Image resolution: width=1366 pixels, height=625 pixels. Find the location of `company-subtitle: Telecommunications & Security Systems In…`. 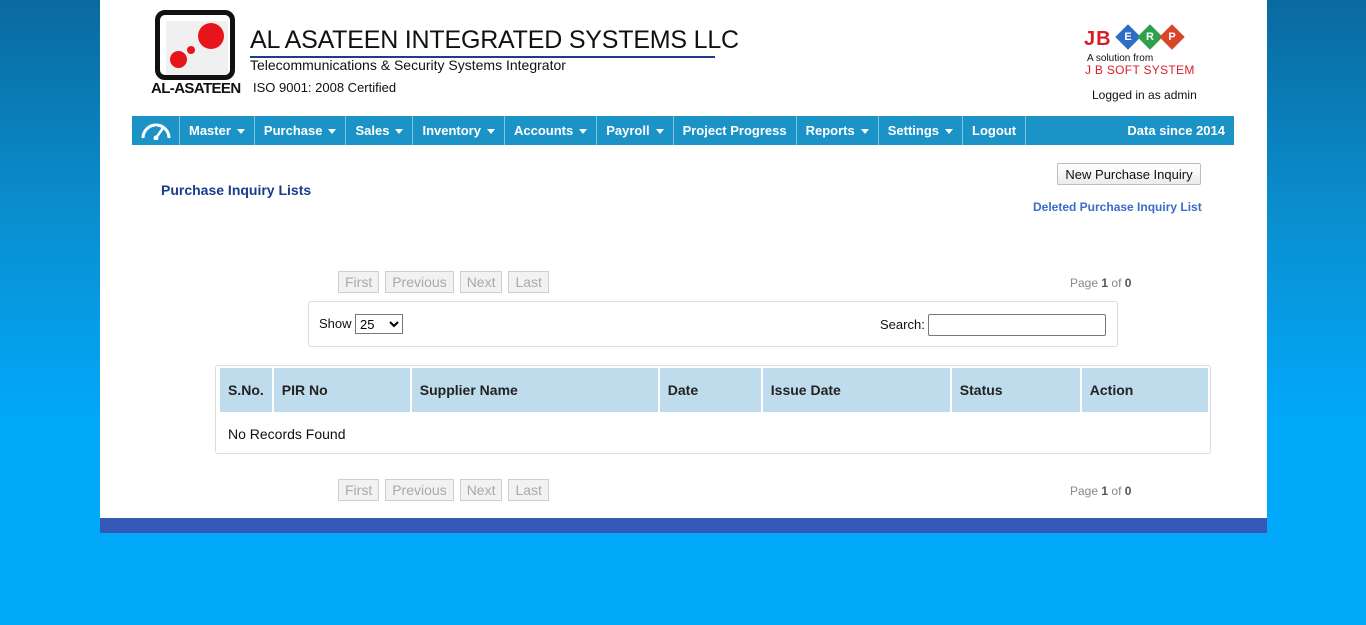

company-subtitle: Telecommunications & Security Systems In… is located at coordinates (408, 65).